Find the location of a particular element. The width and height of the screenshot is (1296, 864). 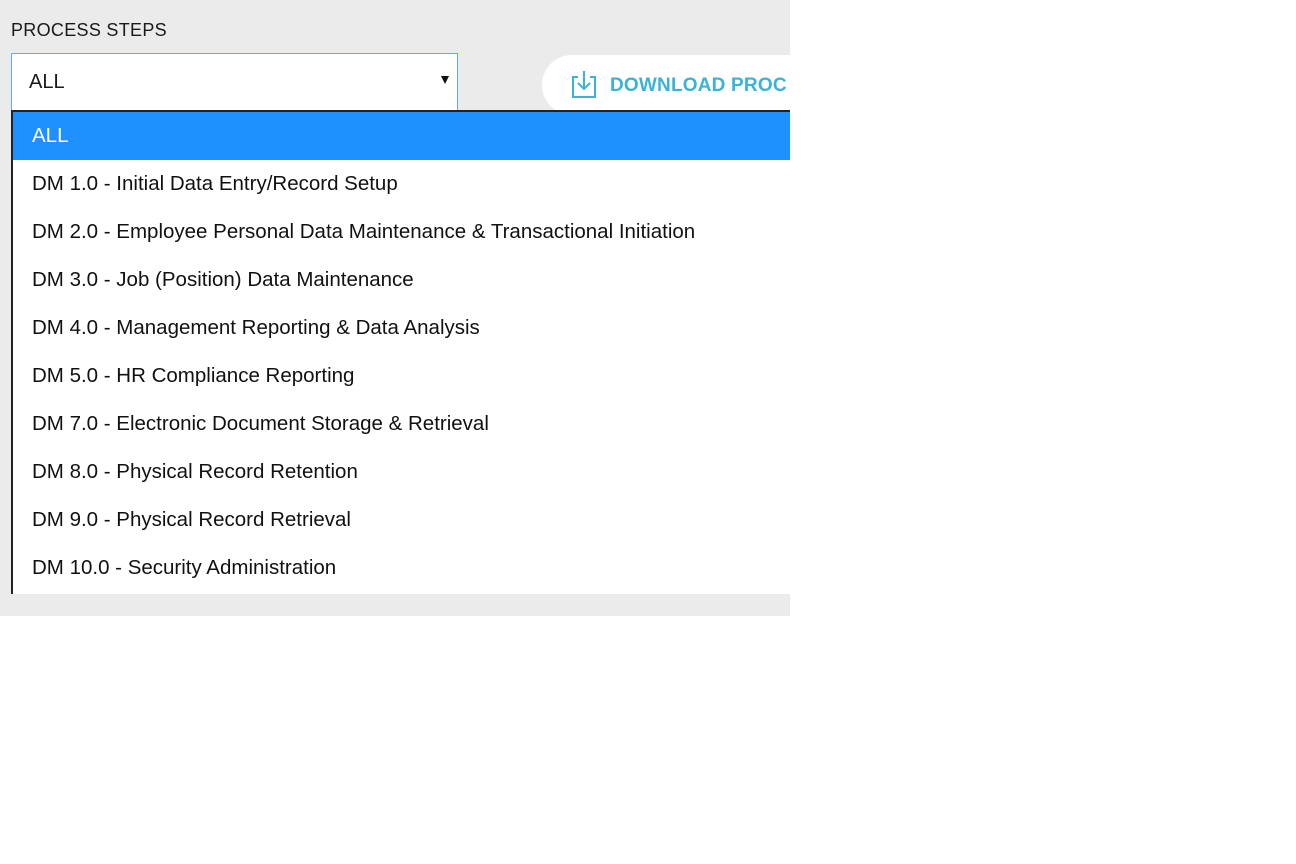

dropdown-option: DM 10.0 - Security Administration is located at coordinates (401, 568).